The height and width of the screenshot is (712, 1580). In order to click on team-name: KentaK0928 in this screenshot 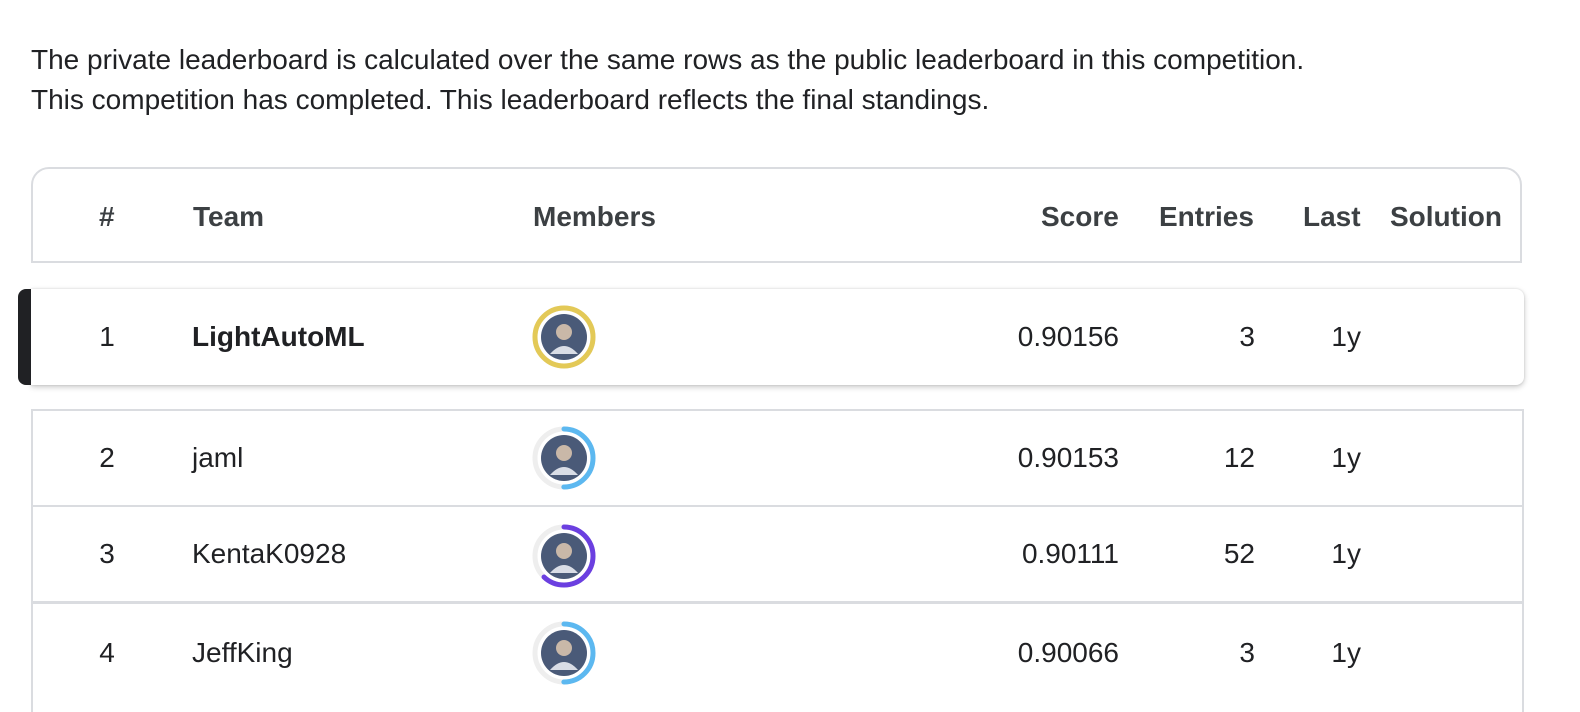, I will do `click(269, 554)`.